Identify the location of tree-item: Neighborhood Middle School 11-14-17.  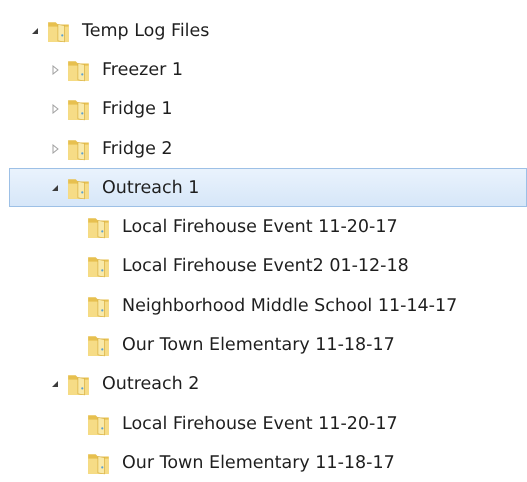
(268, 306).